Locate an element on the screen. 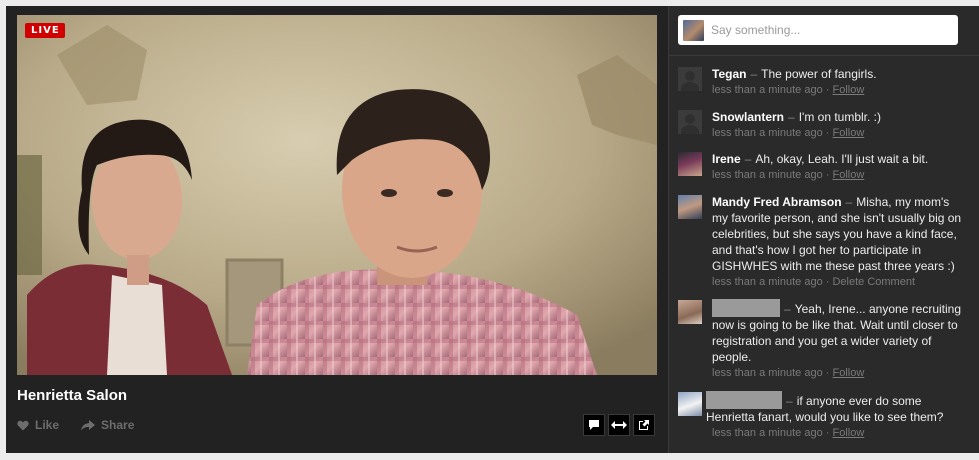  share-button: Share is located at coordinates (107, 425).